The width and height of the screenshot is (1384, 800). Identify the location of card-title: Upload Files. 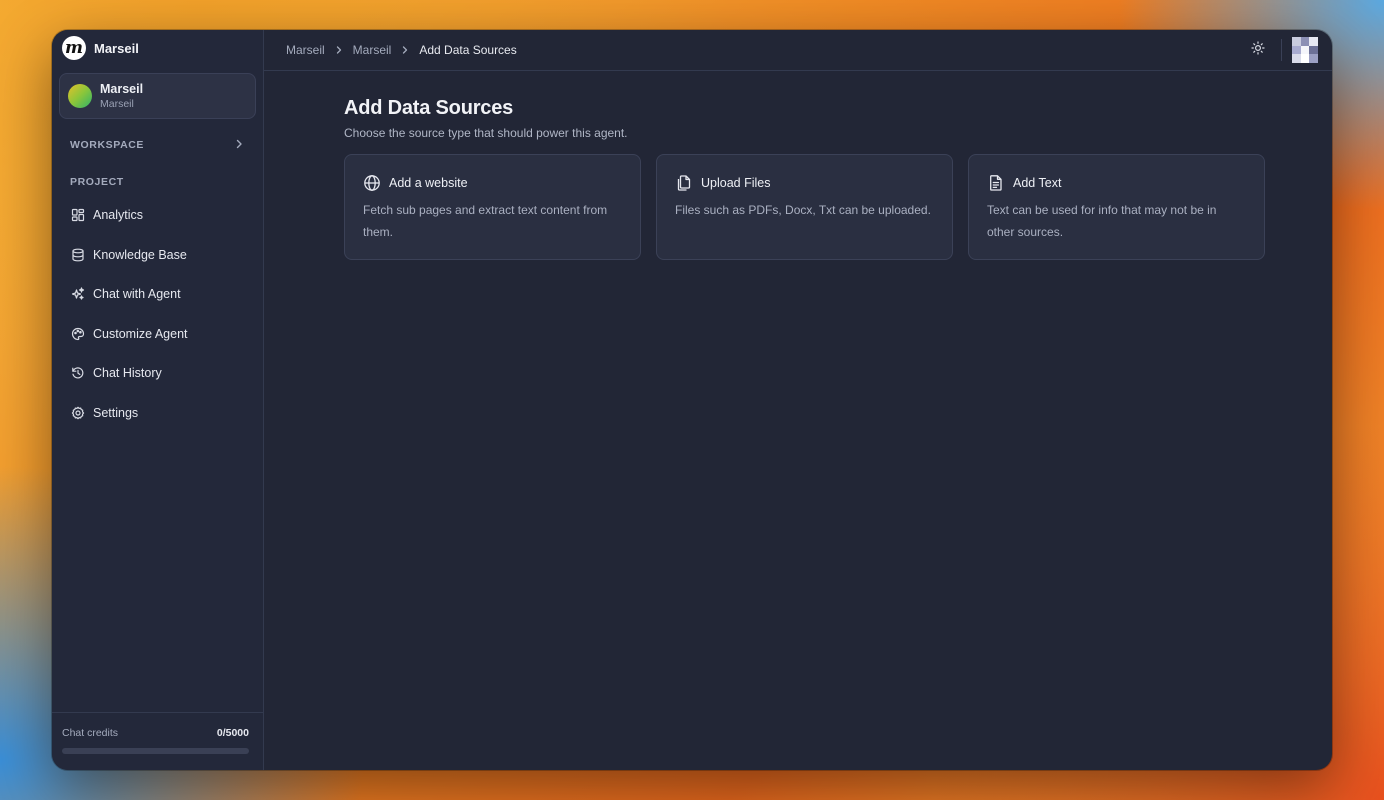
(736, 183).